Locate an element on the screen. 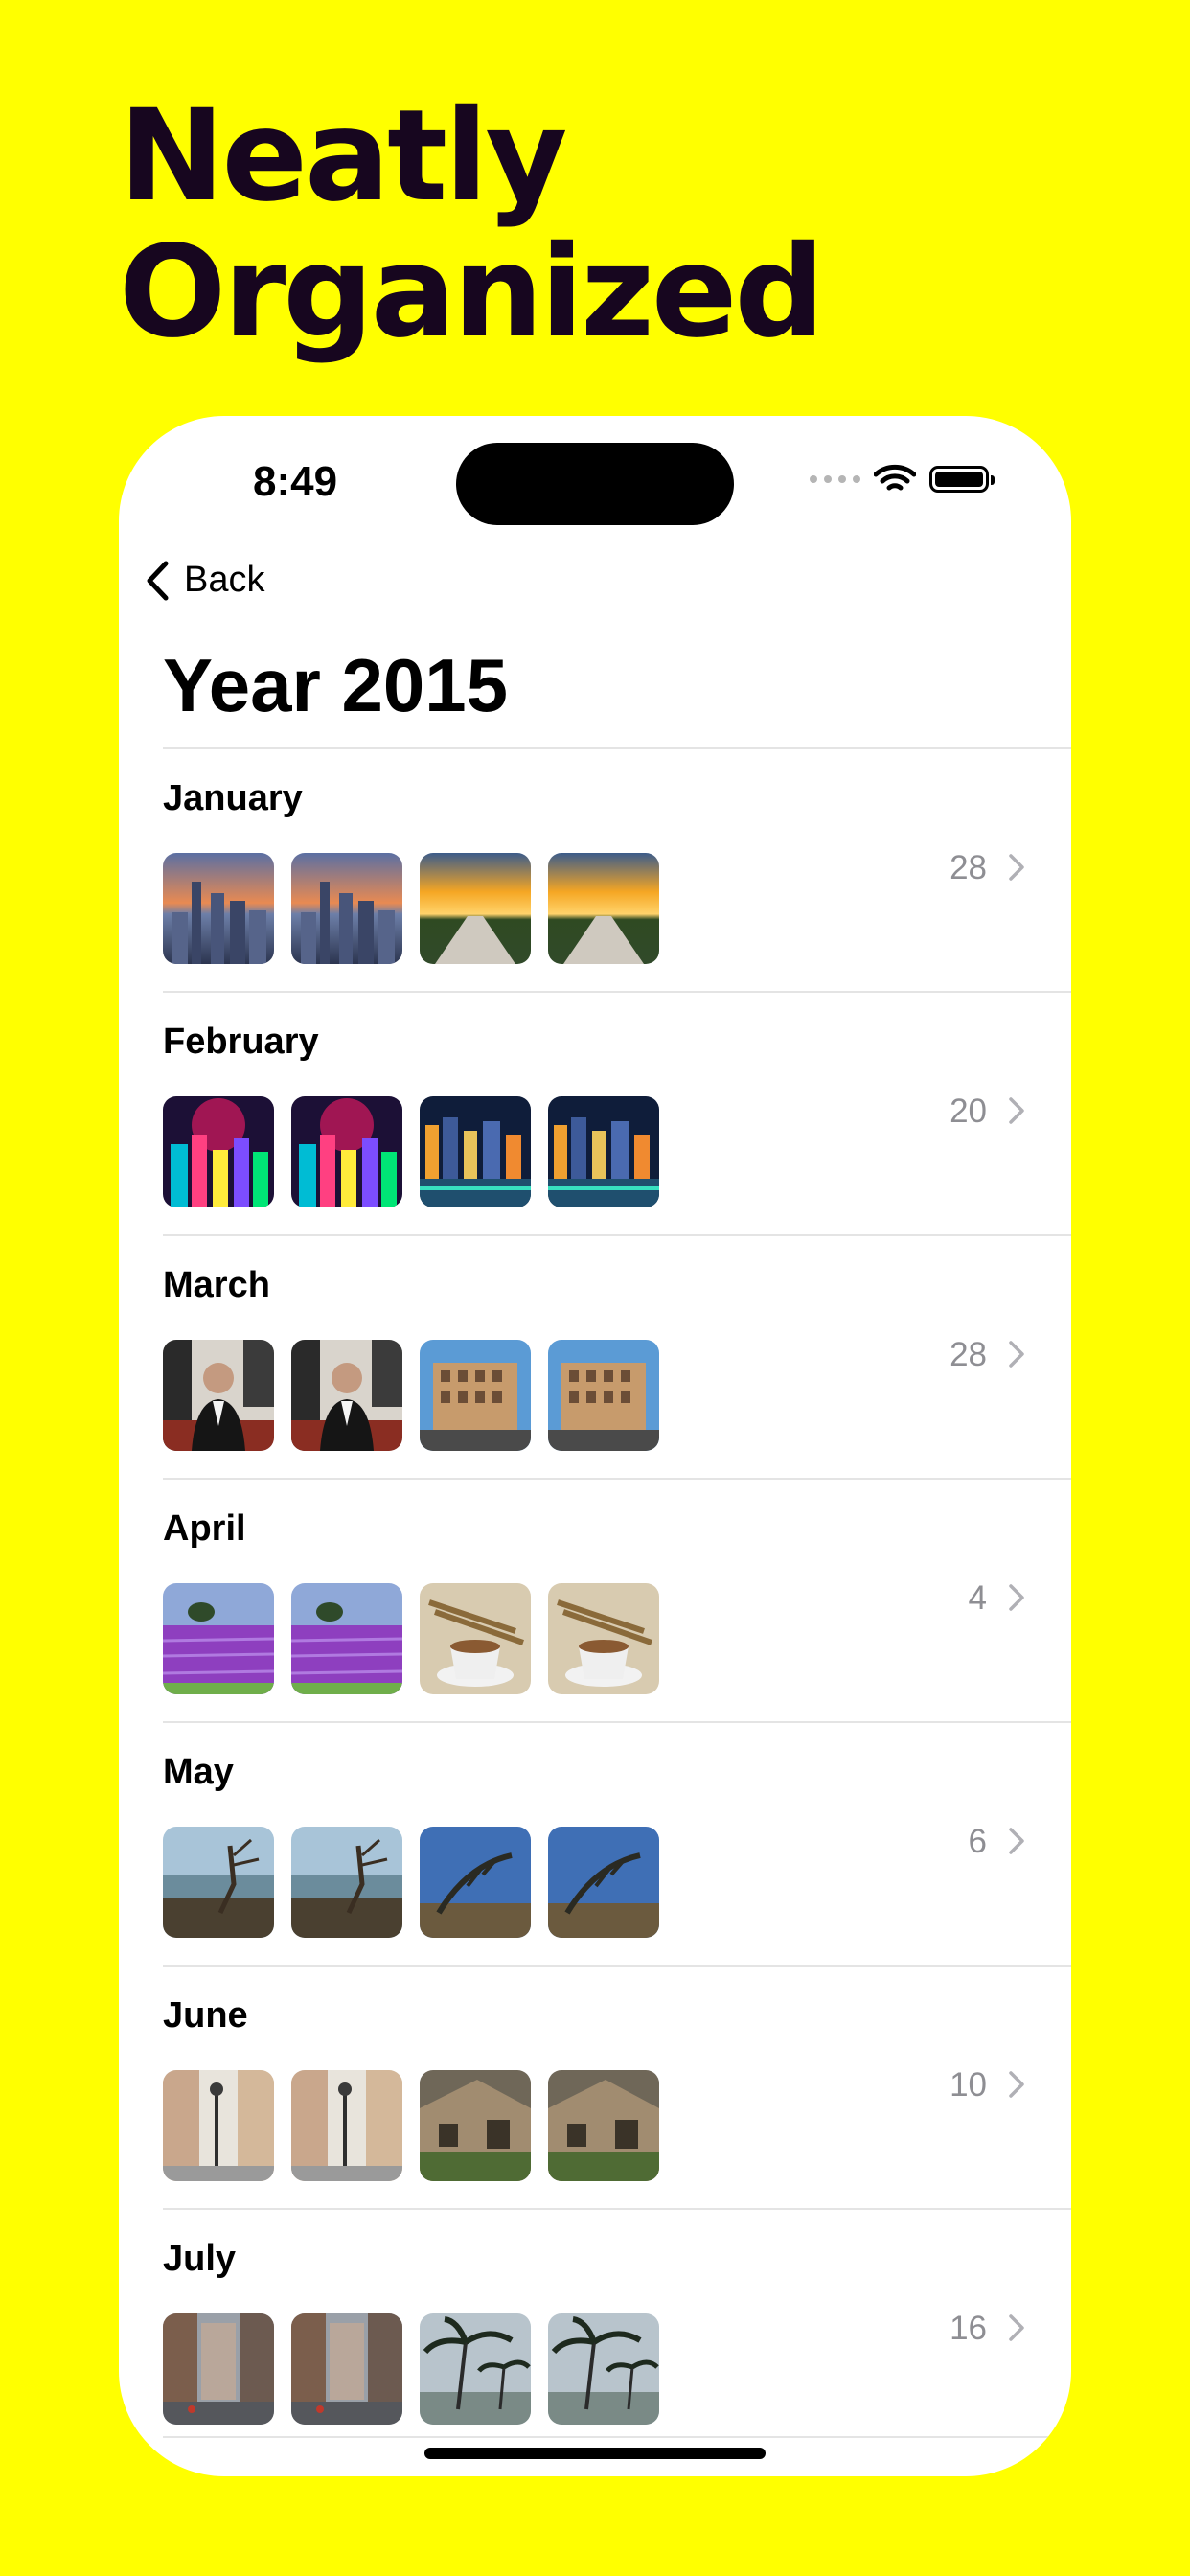 The image size is (1190, 2576). month-row: February 20 is located at coordinates (617, 1112).